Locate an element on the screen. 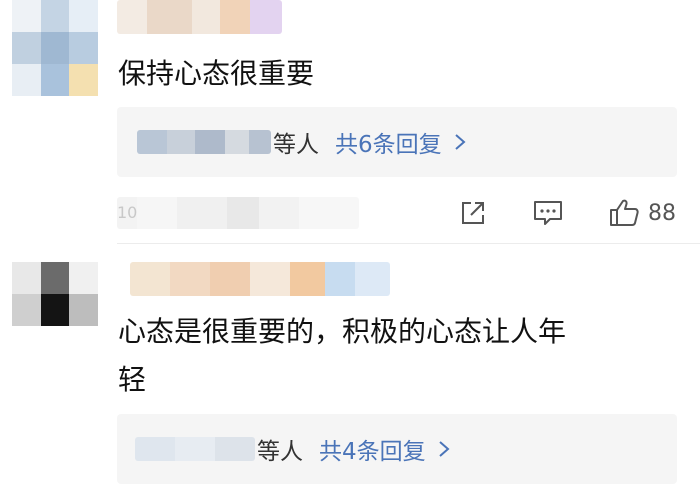 Image resolution: width=700 pixels, height=491 pixels. timestamp-blurred: 10 is located at coordinates (238, 213).